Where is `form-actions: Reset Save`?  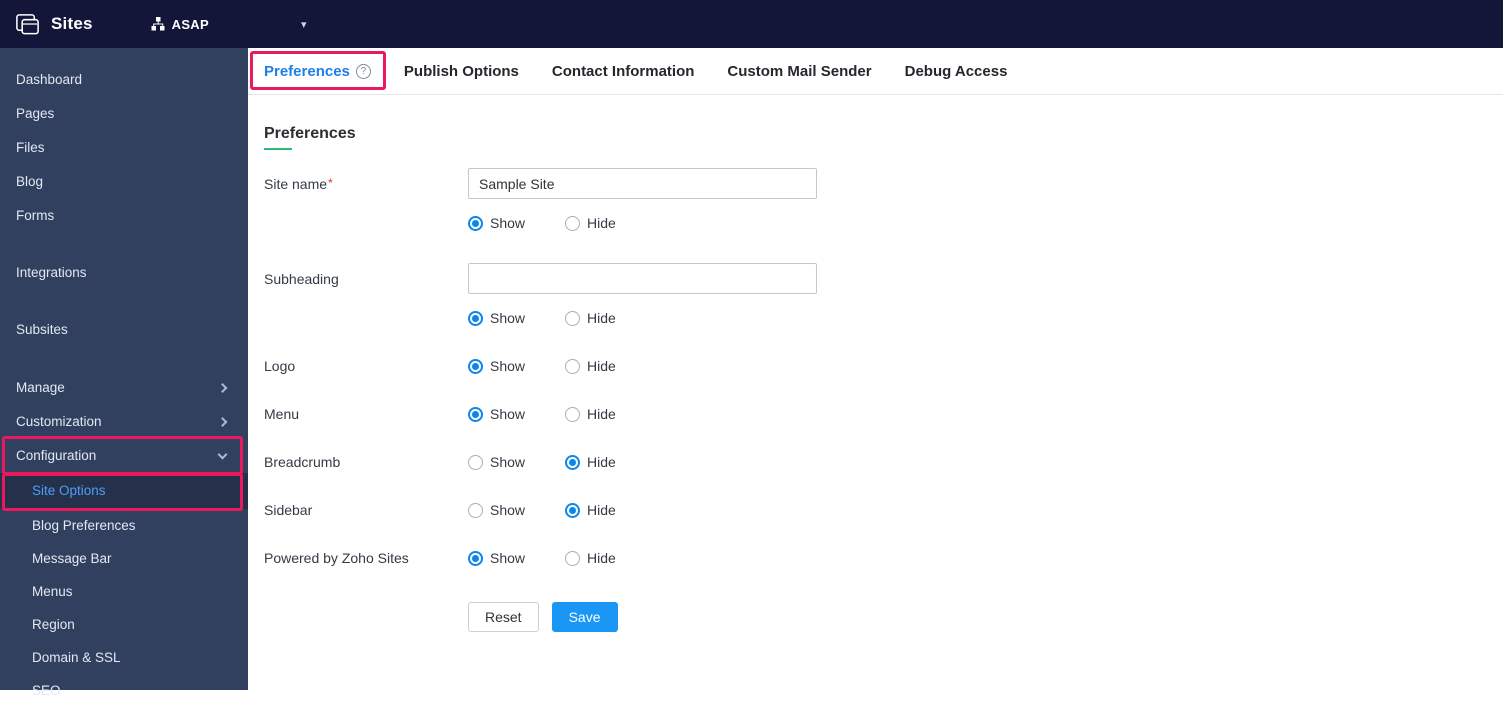
form-actions: Reset Save is located at coordinates (883, 617).